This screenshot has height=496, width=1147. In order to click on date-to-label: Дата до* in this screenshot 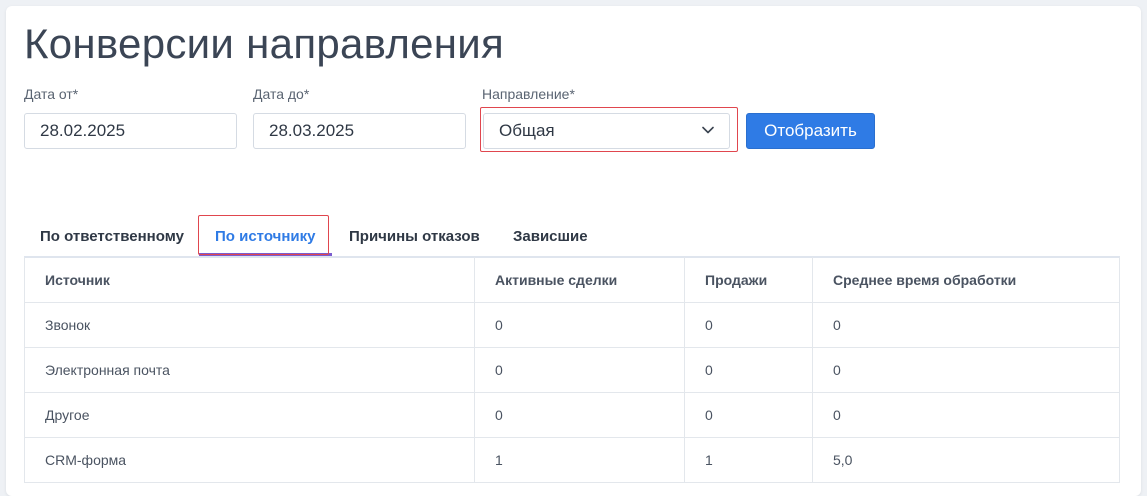, I will do `click(281, 94)`.